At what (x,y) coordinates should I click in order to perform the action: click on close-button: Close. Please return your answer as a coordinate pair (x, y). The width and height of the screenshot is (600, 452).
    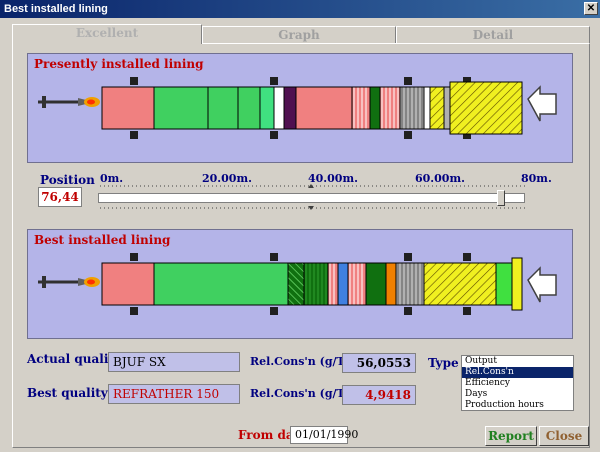
    Looking at the image, I should click on (564, 436).